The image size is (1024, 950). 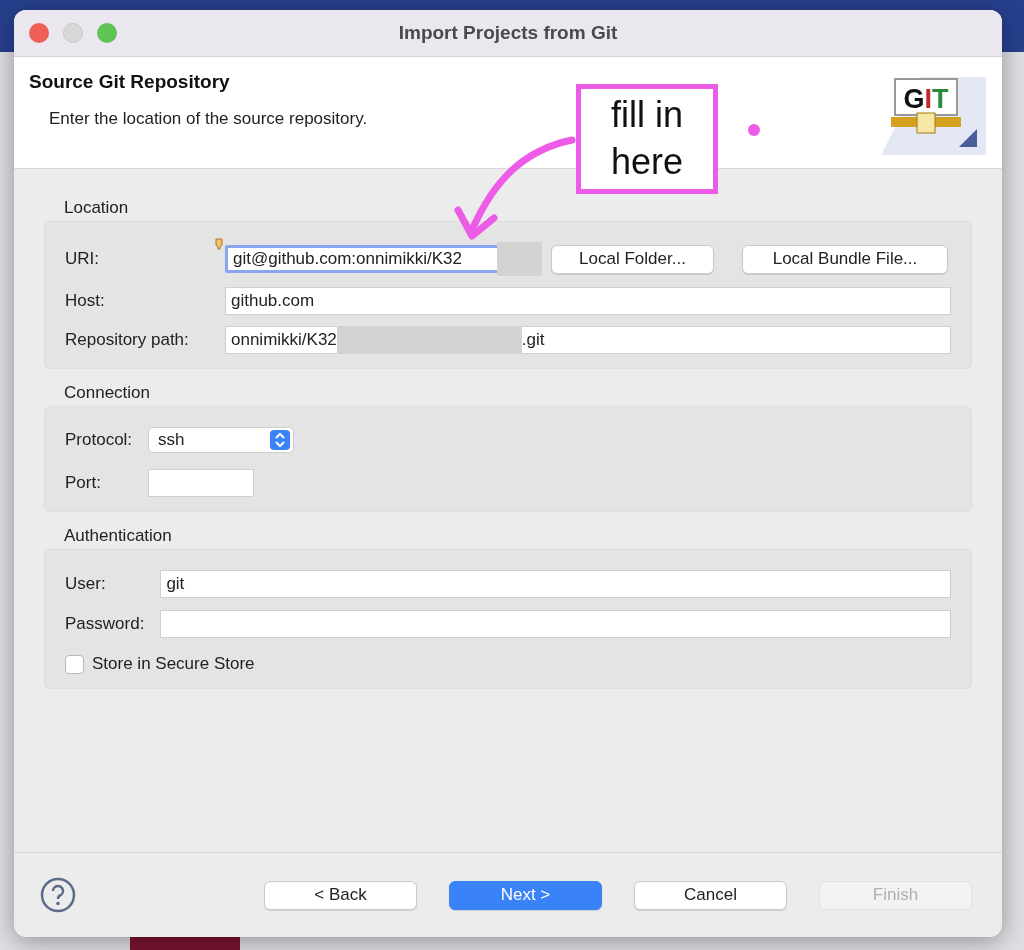 What do you see at coordinates (85, 301) in the screenshot?
I see `field-label: Host:` at bounding box center [85, 301].